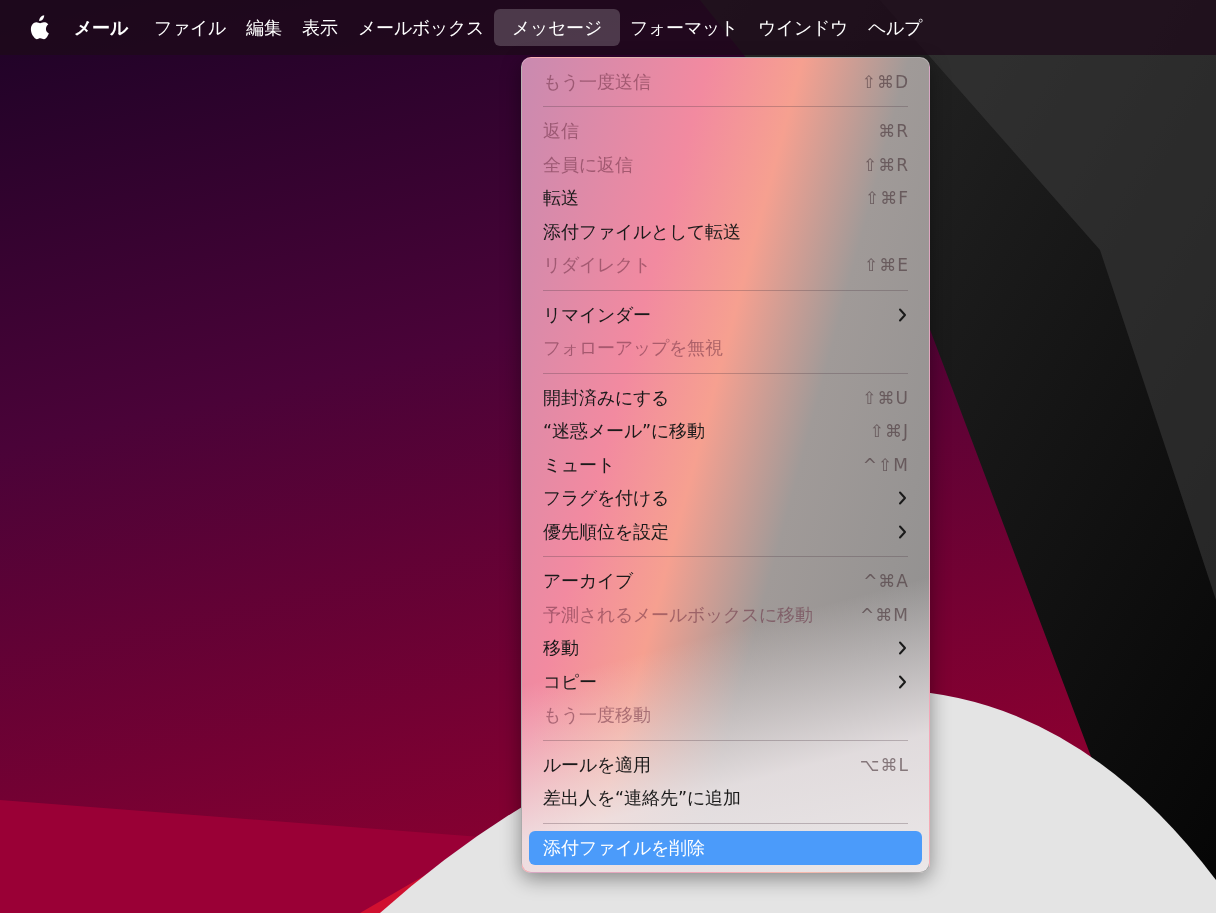 The width and height of the screenshot is (1216, 913). I want to click on menu-item: 添付ファイルとして転送, so click(725, 232).